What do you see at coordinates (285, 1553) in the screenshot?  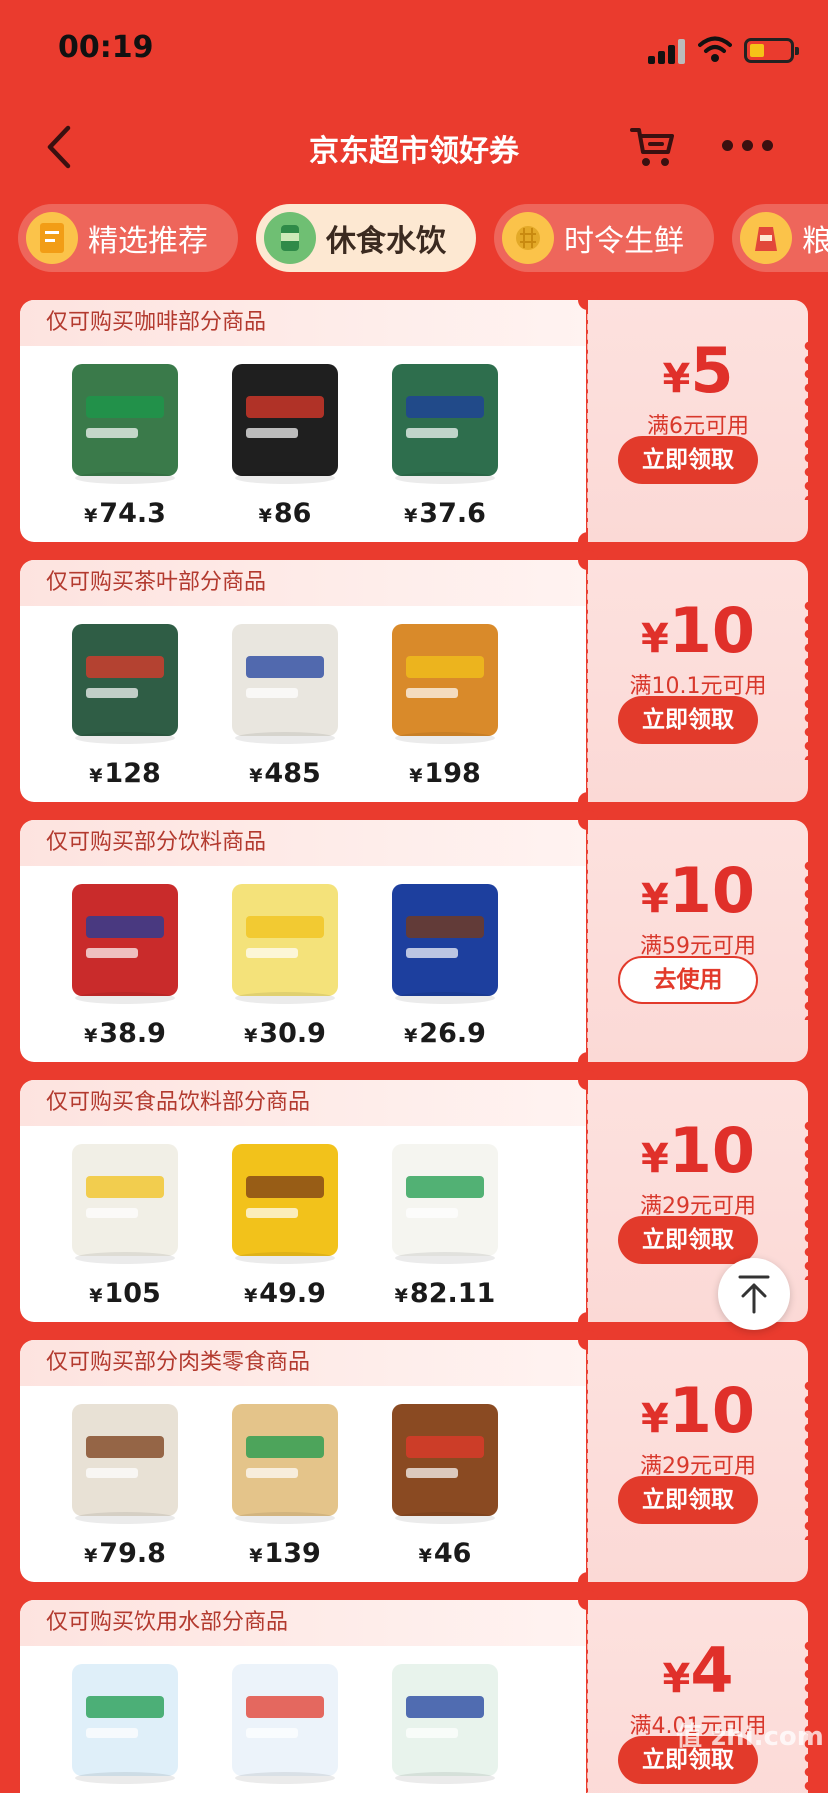 I see `product-price: ¥139` at bounding box center [285, 1553].